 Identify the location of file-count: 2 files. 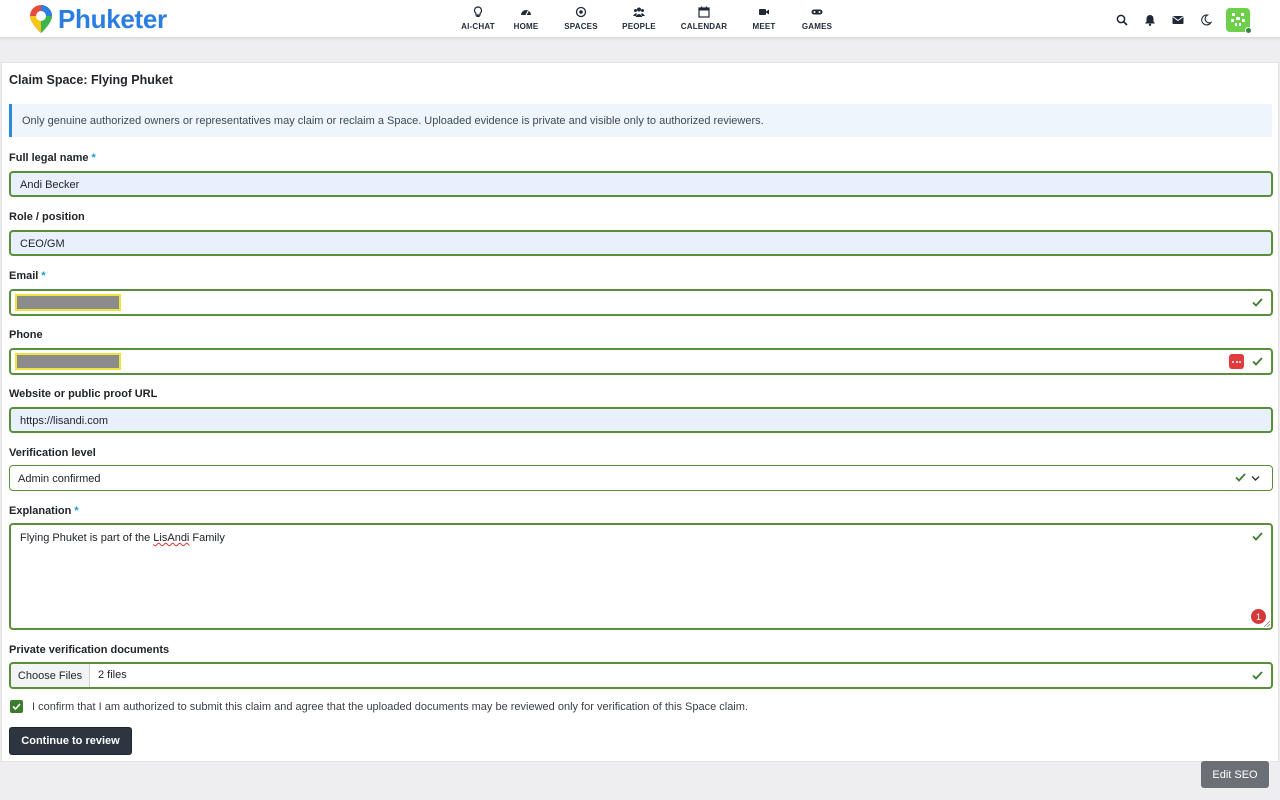
(112, 675).